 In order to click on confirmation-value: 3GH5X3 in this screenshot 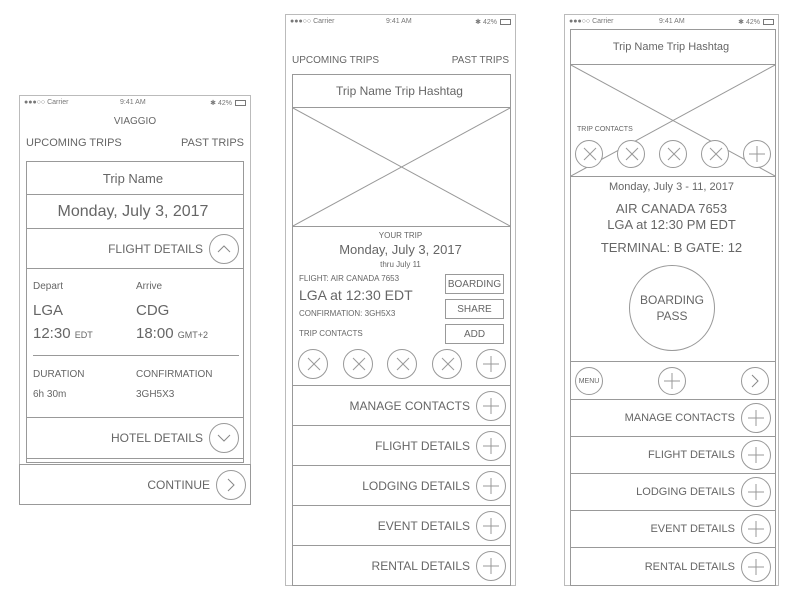, I will do `click(155, 394)`.